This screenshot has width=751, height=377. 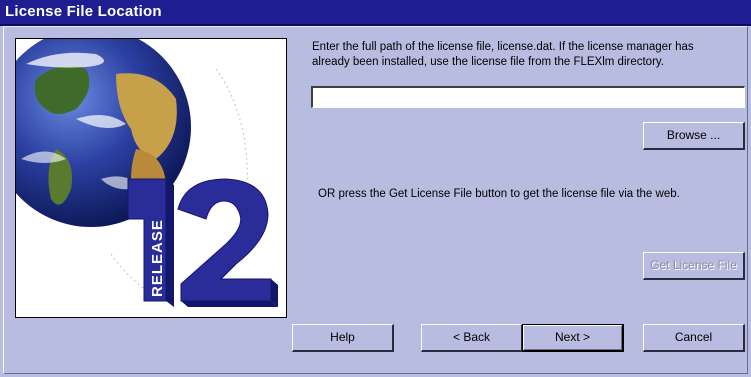 I want to click on next-button-label: Next >, so click(x=572, y=337).